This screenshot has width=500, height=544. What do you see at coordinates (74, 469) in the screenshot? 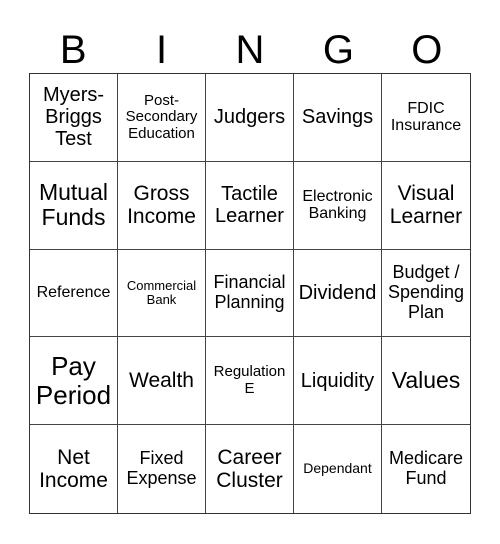
I see `bingo-cell: Net Income` at bounding box center [74, 469].